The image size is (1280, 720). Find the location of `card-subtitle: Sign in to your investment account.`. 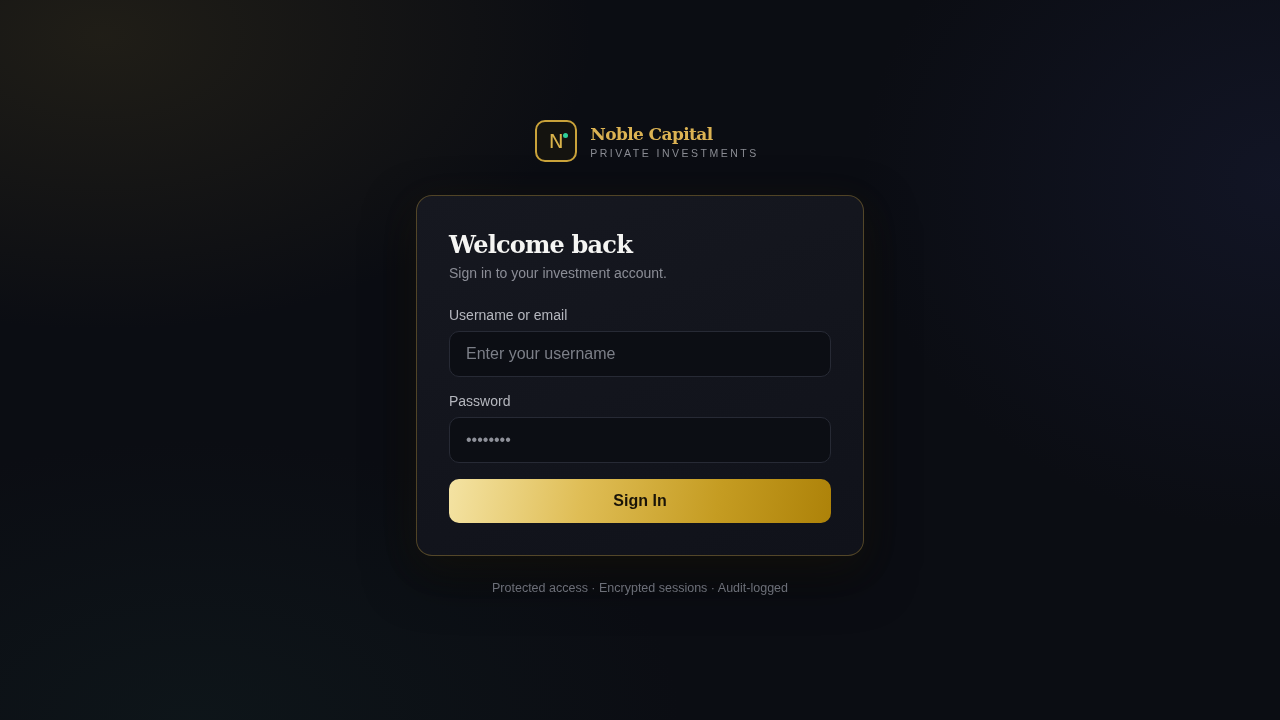

card-subtitle: Sign in to your investment account. is located at coordinates (558, 273).